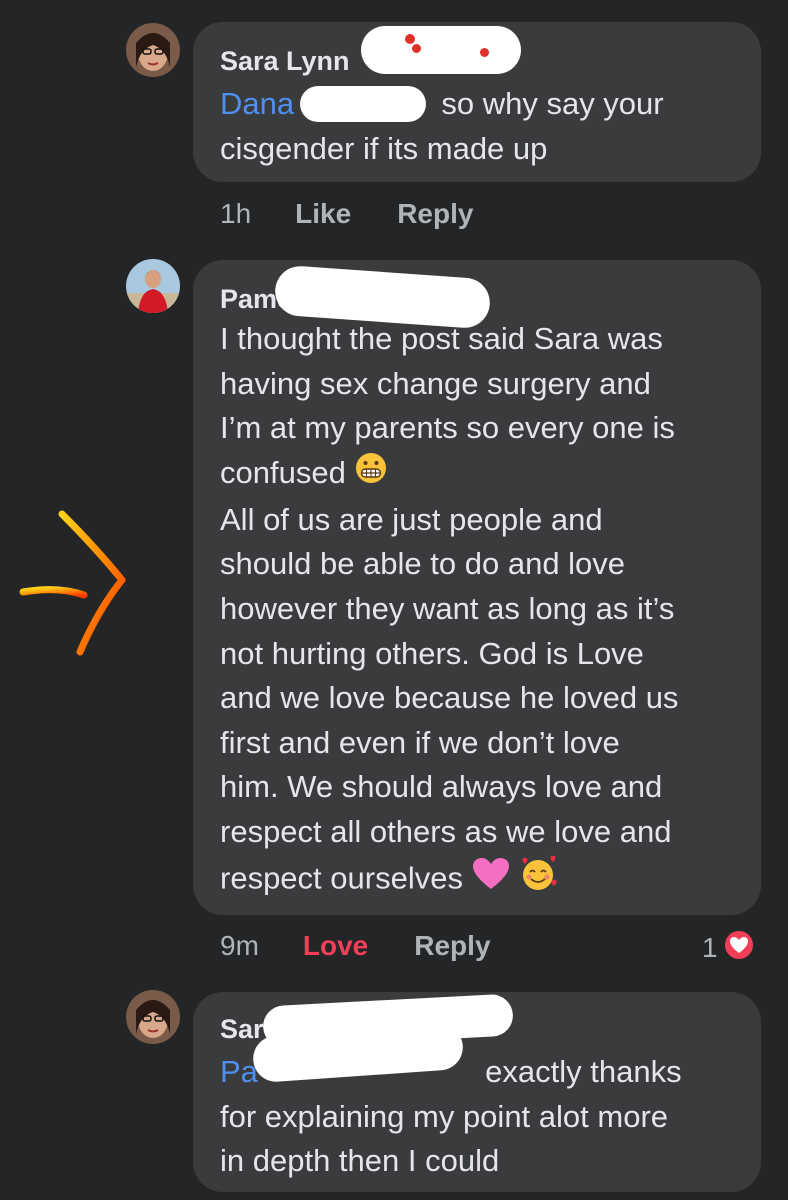 This screenshot has height=1200, width=788. Describe the element at coordinates (239, 1071) in the screenshot. I see `mention-link: Pa` at that location.